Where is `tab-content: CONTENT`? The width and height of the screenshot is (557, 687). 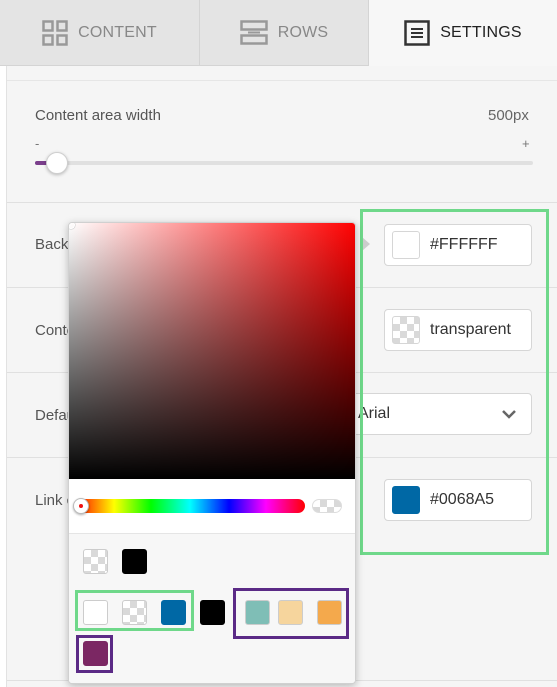
tab-content: CONTENT is located at coordinates (100, 33).